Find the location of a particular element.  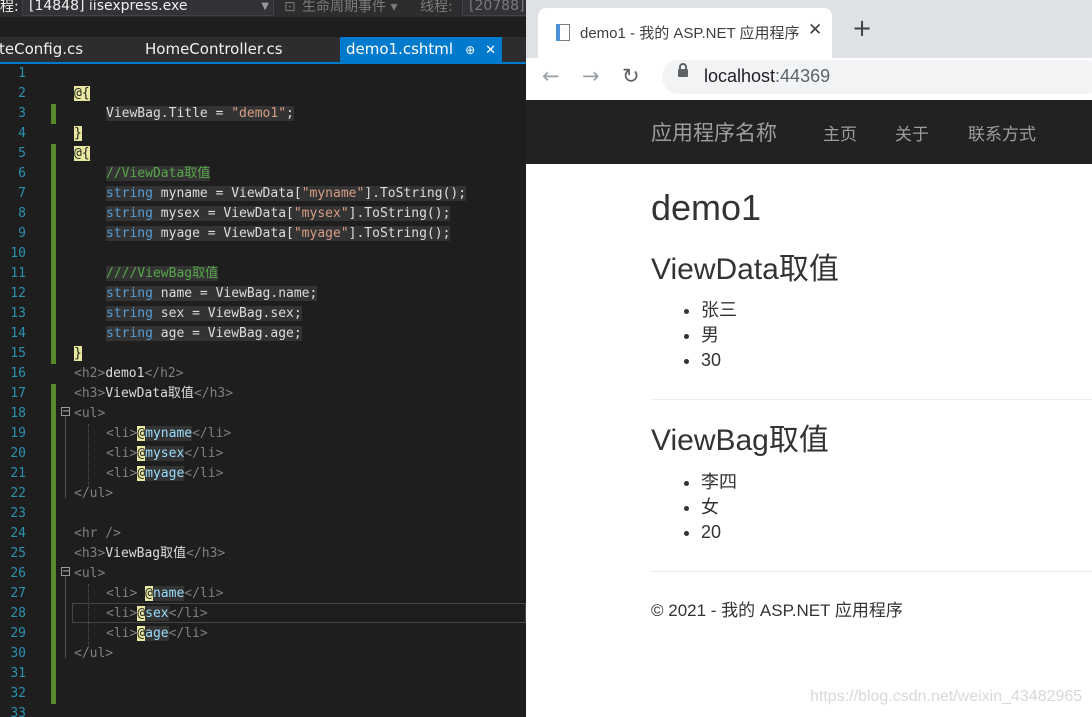

tab-route-config: teConfig.cs is located at coordinates (41, 49).